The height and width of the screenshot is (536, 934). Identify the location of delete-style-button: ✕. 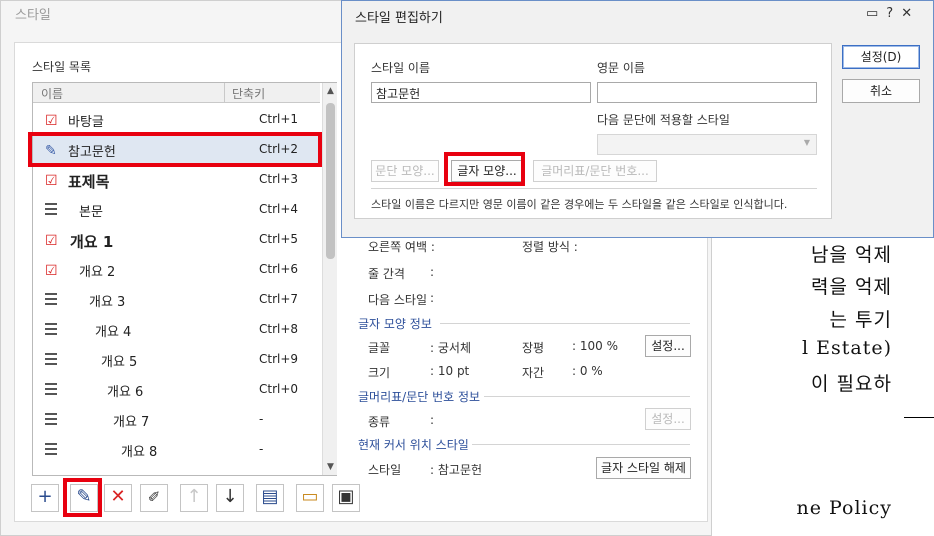
(118, 498).